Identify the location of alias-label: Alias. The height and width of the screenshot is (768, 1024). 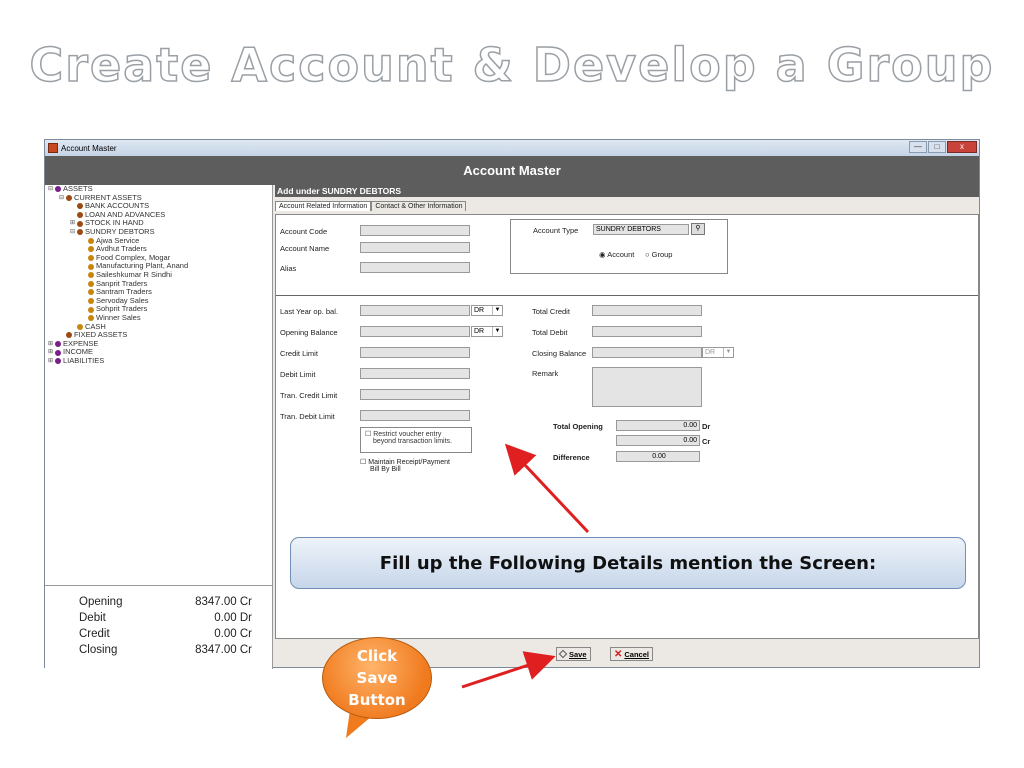
(288, 268).